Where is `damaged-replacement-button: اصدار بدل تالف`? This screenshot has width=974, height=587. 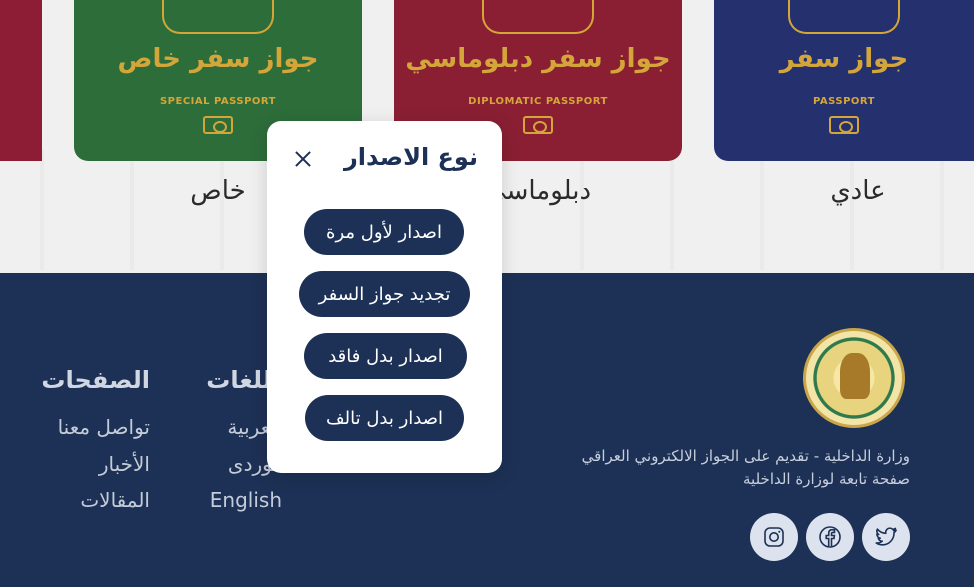
damaged-replacement-button: اصدار بدل تالف is located at coordinates (384, 418).